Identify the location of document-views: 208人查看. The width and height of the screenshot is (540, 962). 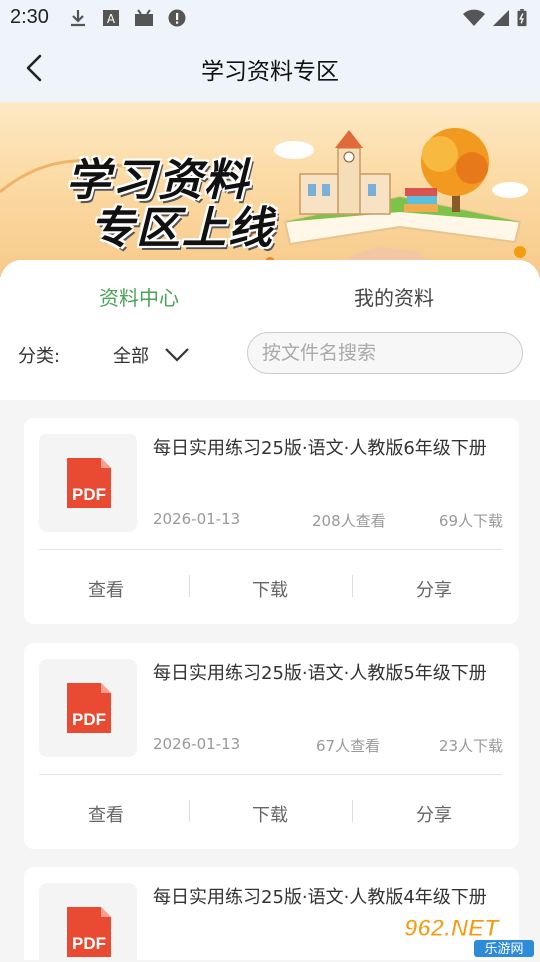
(349, 521).